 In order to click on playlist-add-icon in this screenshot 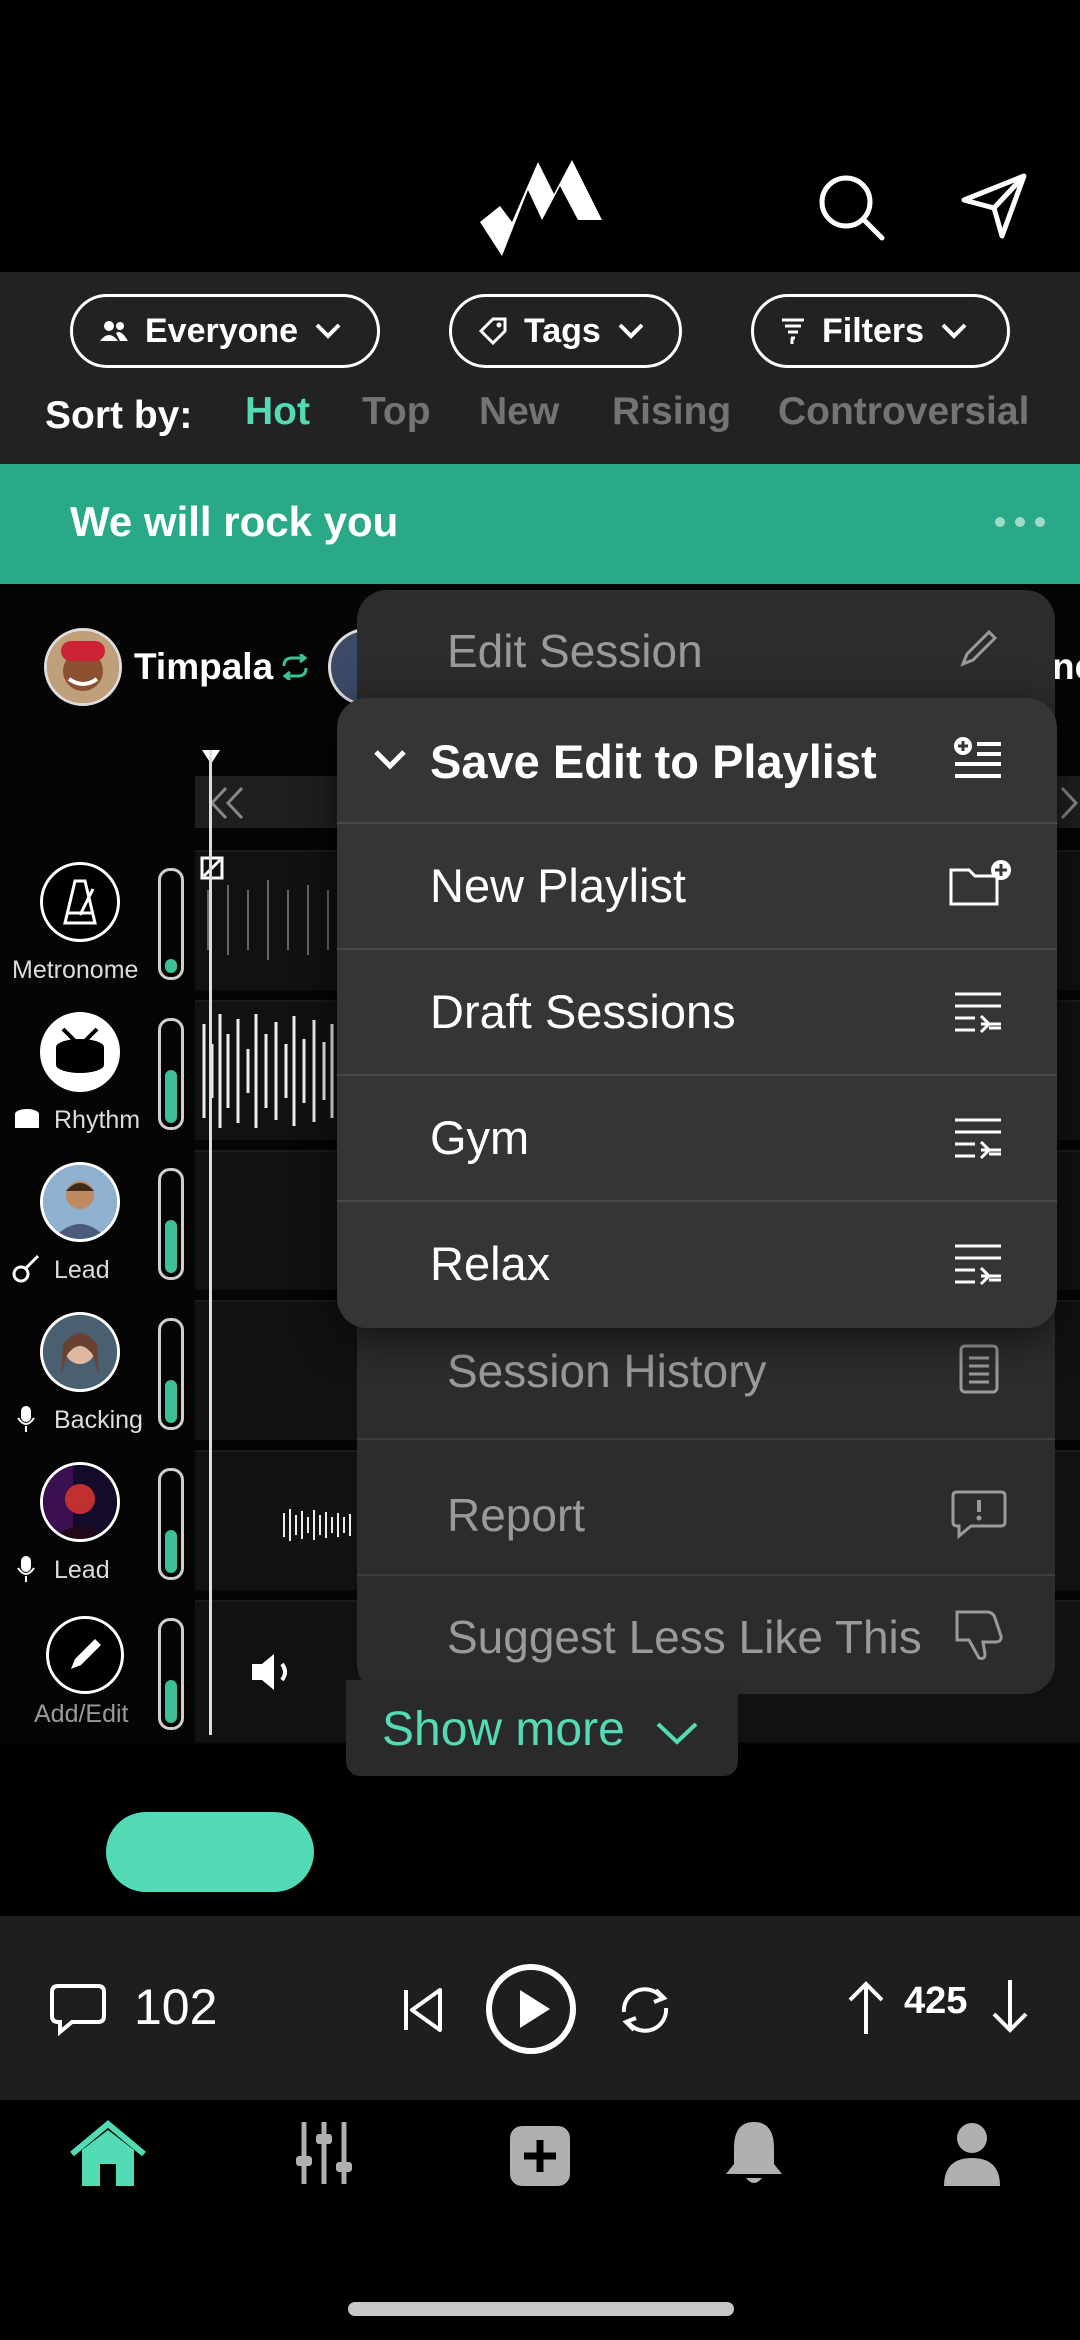, I will do `click(977, 757)`.